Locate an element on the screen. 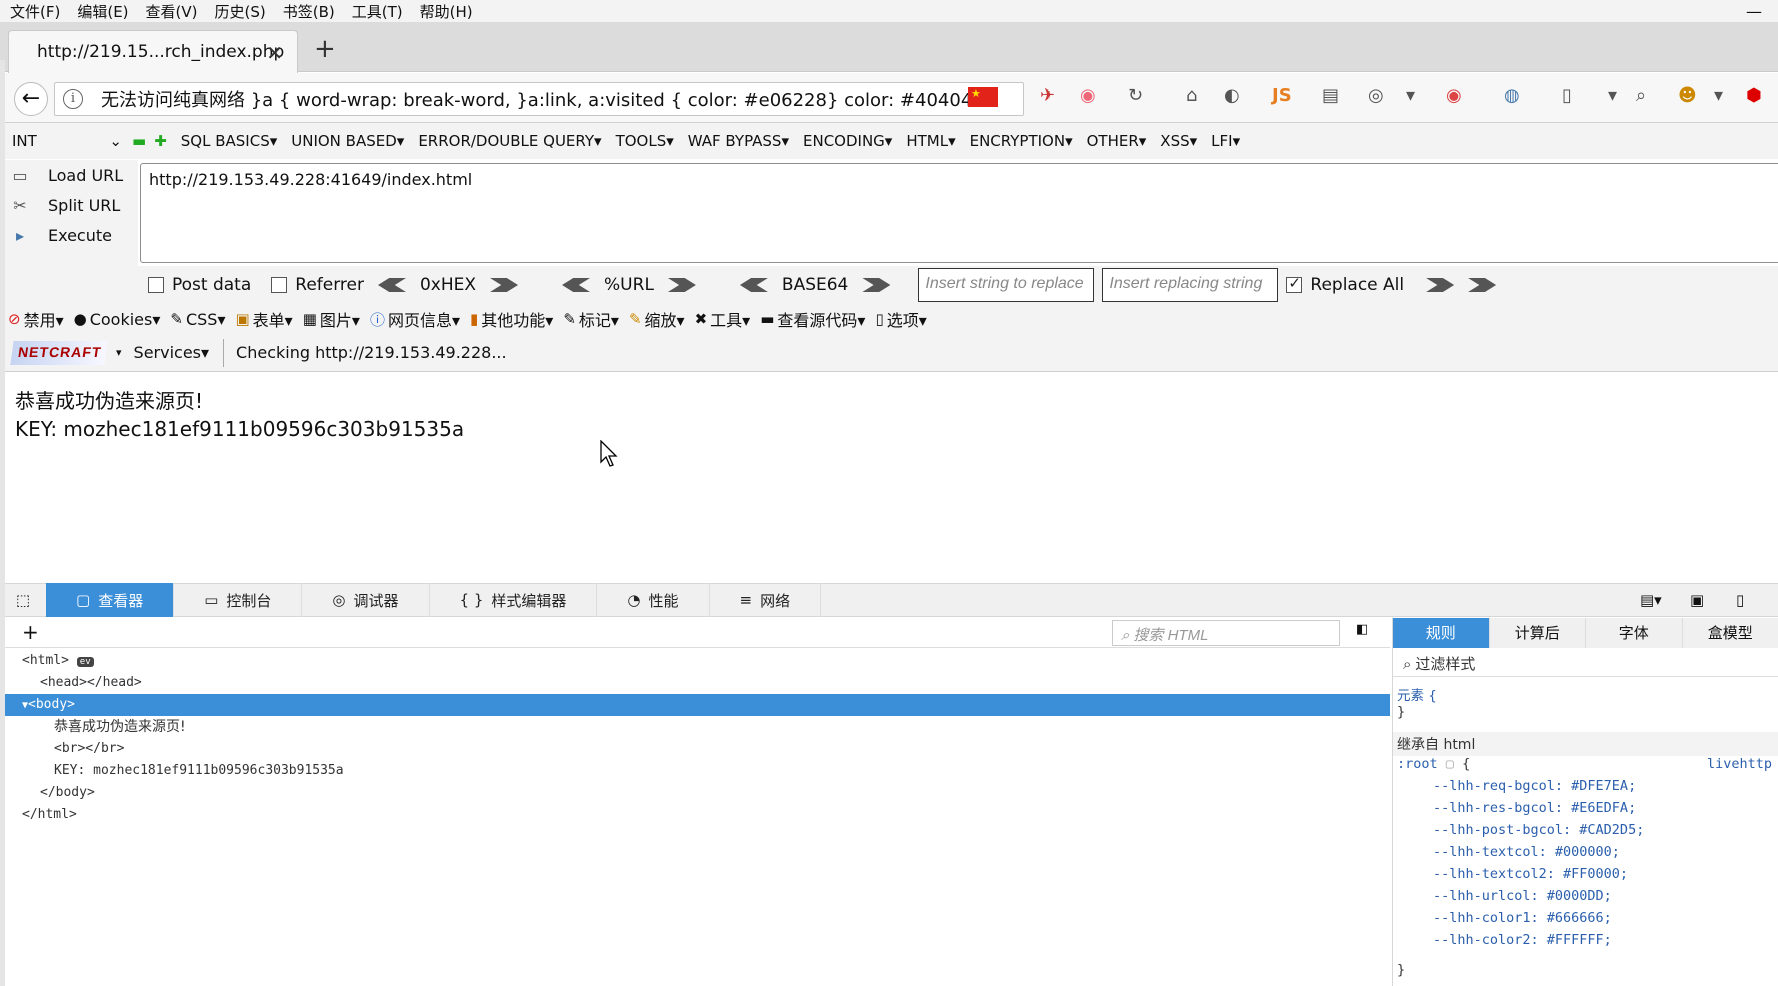 The height and width of the screenshot is (986, 1778). rocket-icon: ✈ is located at coordinates (1047, 95).